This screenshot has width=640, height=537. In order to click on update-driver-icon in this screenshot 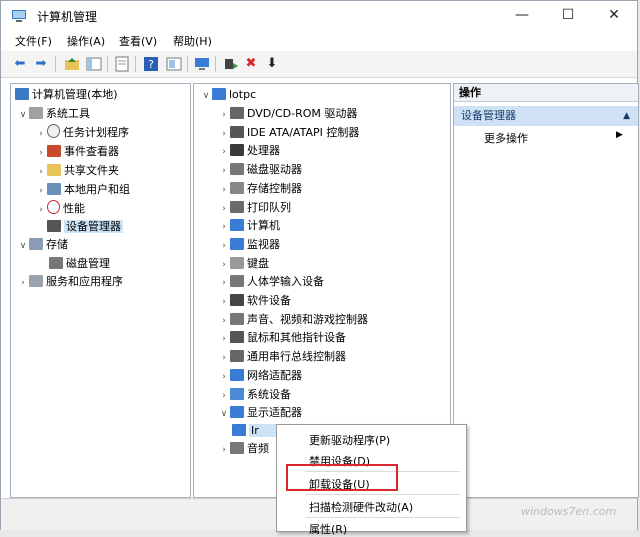, I will do `click(230, 64)`.